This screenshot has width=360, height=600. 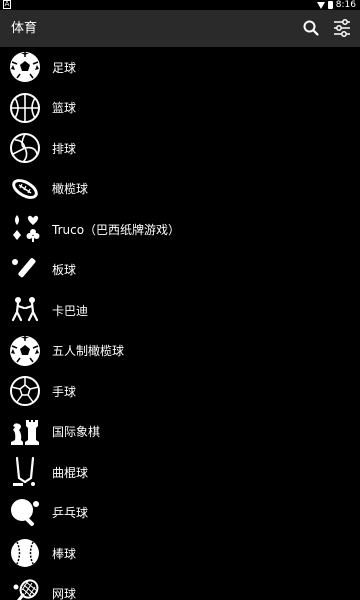 What do you see at coordinates (64, 391) in the screenshot?
I see `sport-label: 手球` at bounding box center [64, 391].